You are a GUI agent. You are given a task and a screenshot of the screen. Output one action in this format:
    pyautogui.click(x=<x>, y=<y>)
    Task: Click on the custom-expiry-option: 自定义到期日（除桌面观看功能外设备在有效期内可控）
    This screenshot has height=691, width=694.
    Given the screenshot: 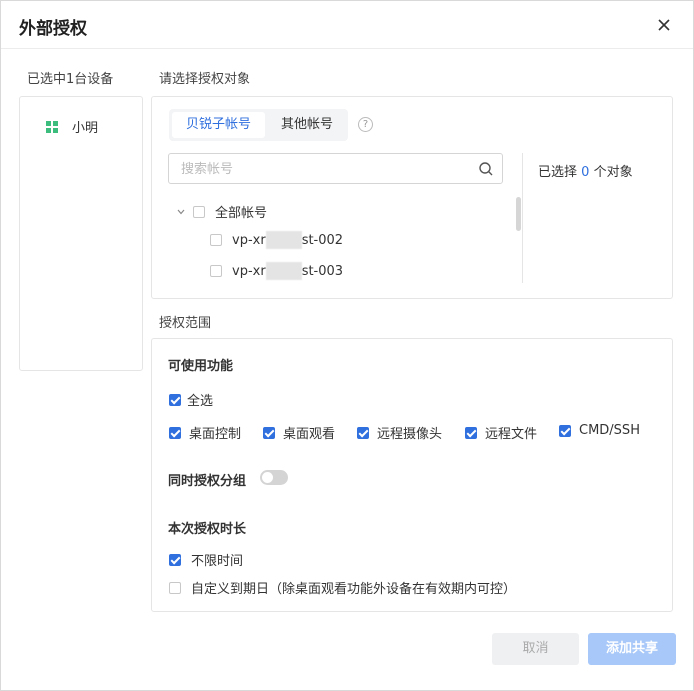 What is the action you would take?
    pyautogui.click(x=342, y=587)
    